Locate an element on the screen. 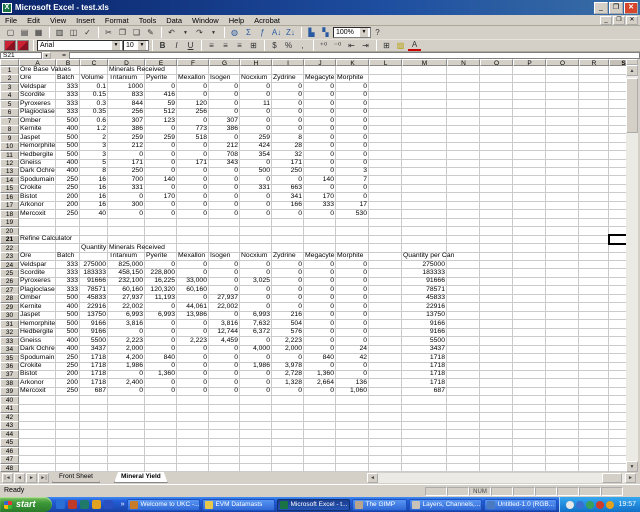 This screenshot has height=512, width=640. scroll-up-icon: ▲ is located at coordinates (632, 70).